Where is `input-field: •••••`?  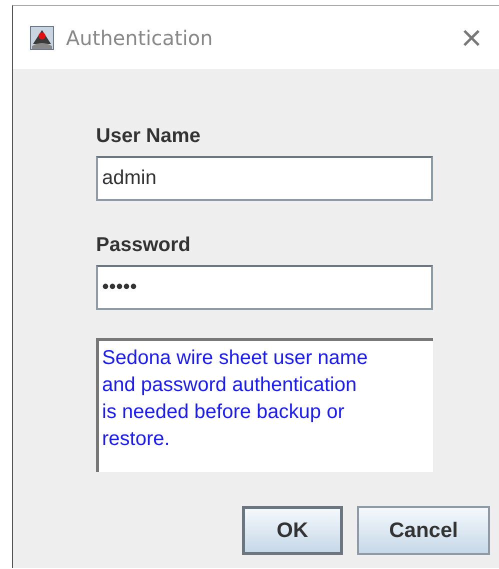
input-field: ••••• is located at coordinates (264, 287).